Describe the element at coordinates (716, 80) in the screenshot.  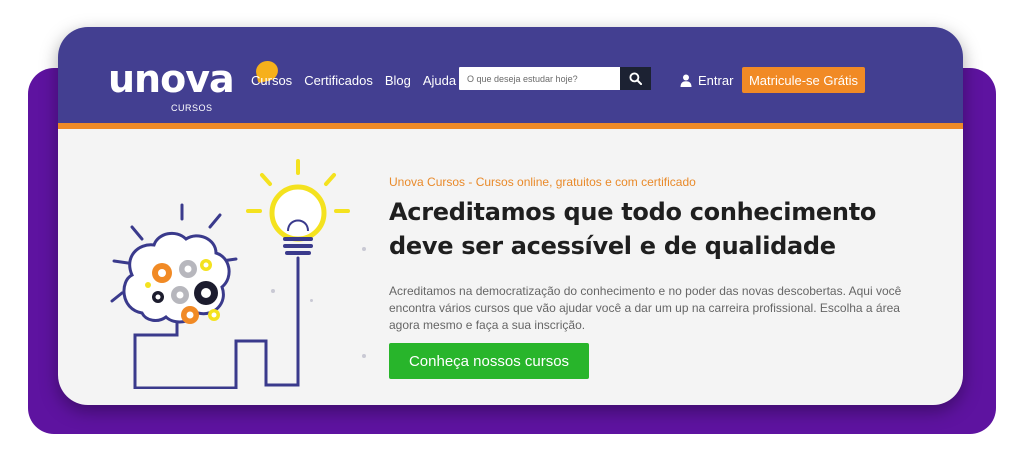
I see `login-label: Entrar` at that location.